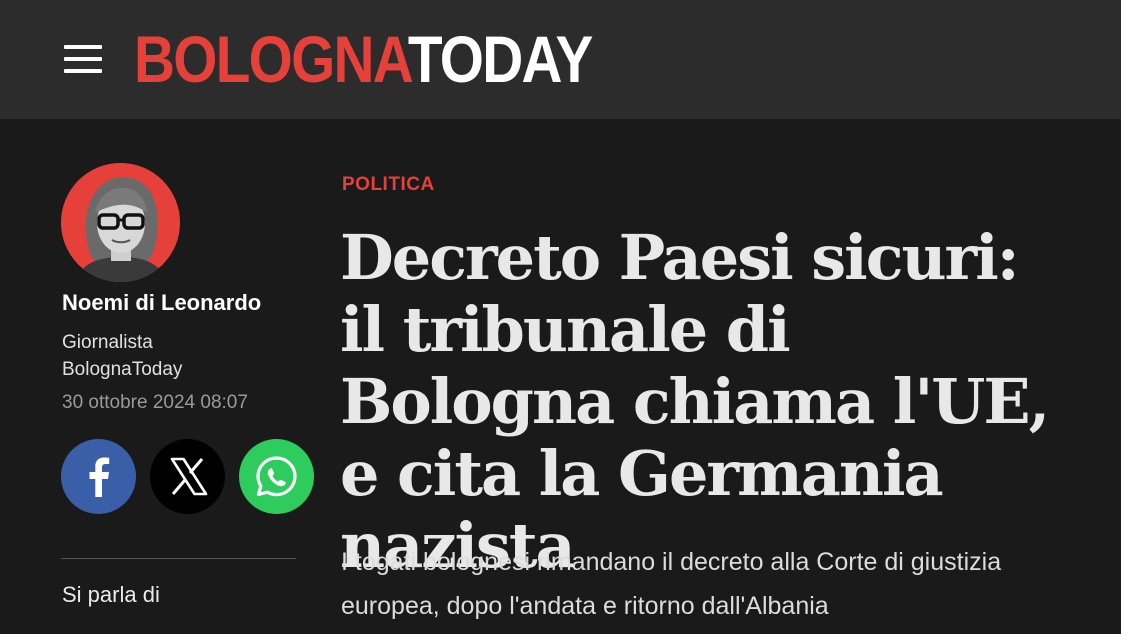 This screenshot has width=1121, height=634. I want to click on author-role-outlet: BolognaToday, so click(122, 369).